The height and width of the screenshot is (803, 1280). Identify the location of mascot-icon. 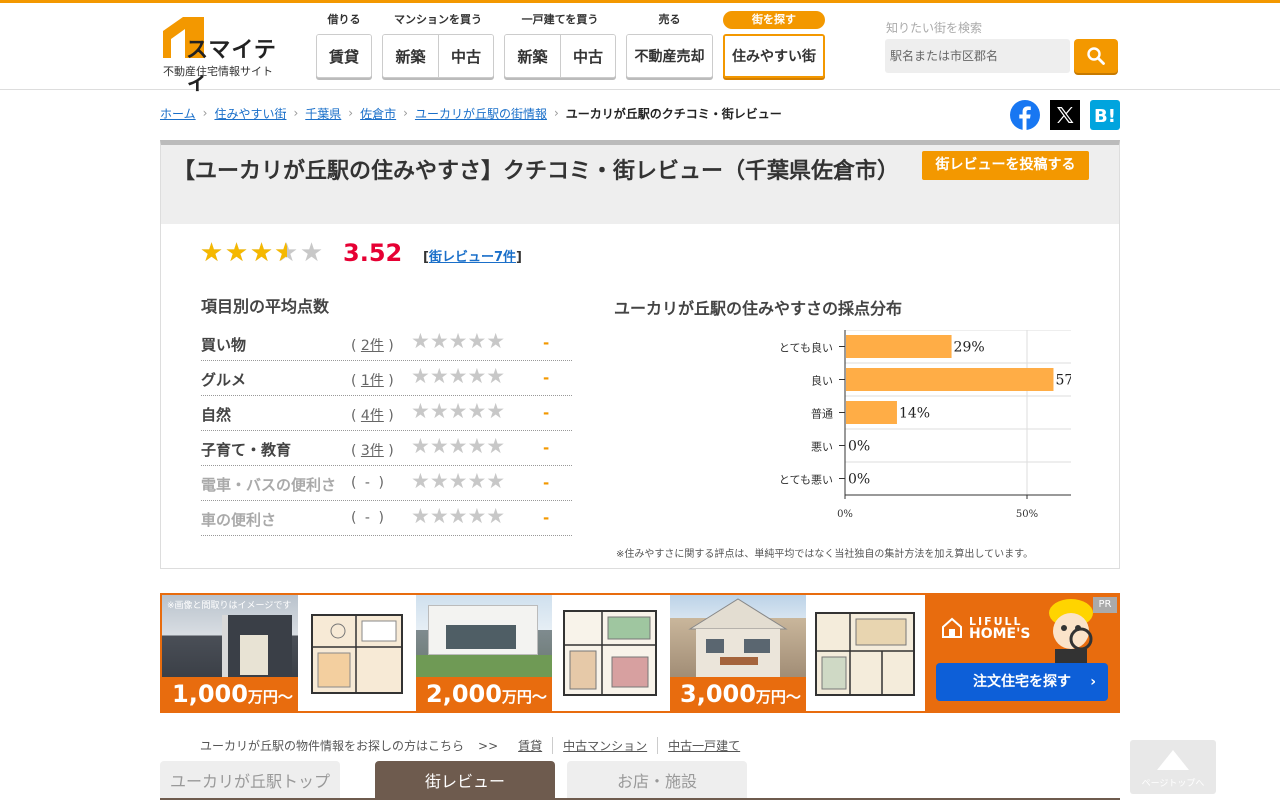
(1071, 632).